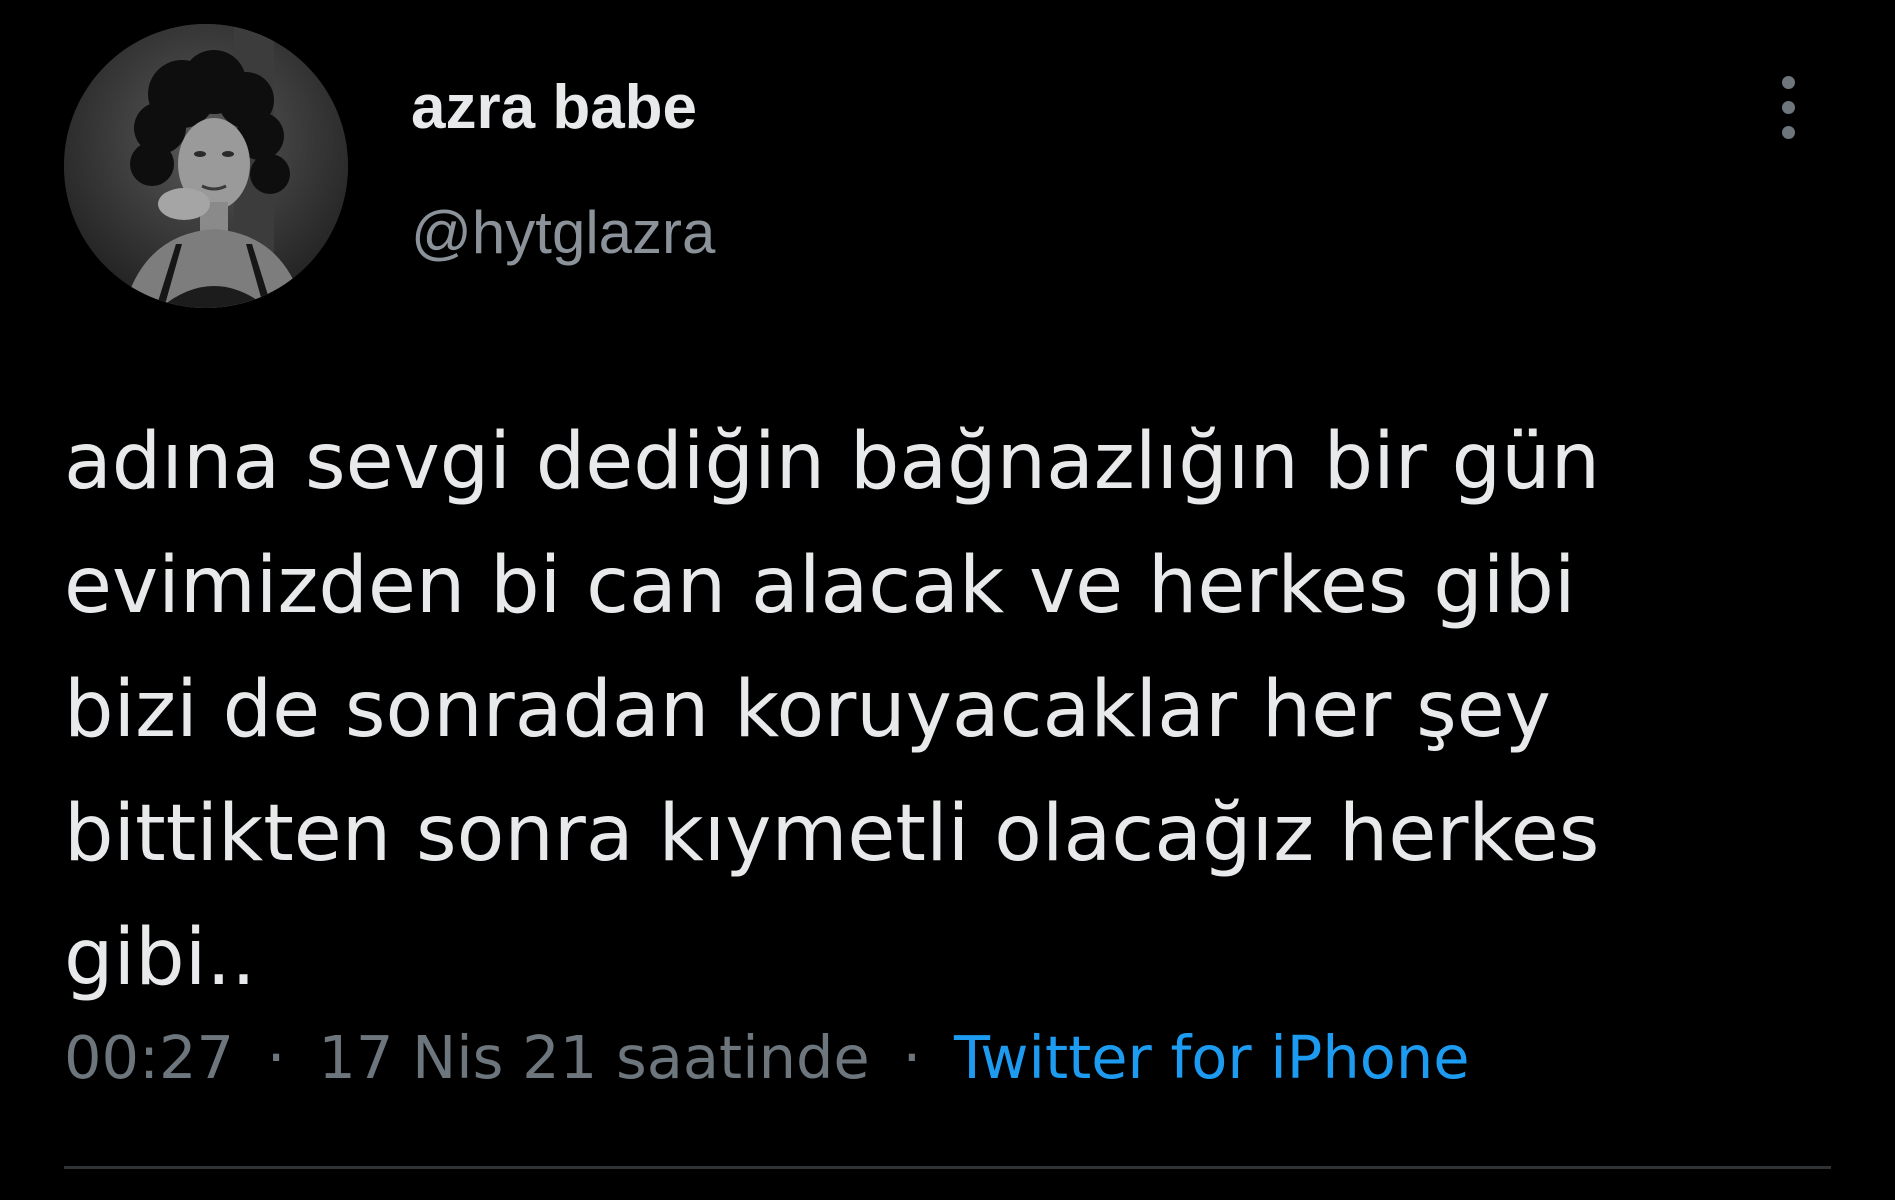  Describe the element at coordinates (947, 1167) in the screenshot. I see `divider` at that location.